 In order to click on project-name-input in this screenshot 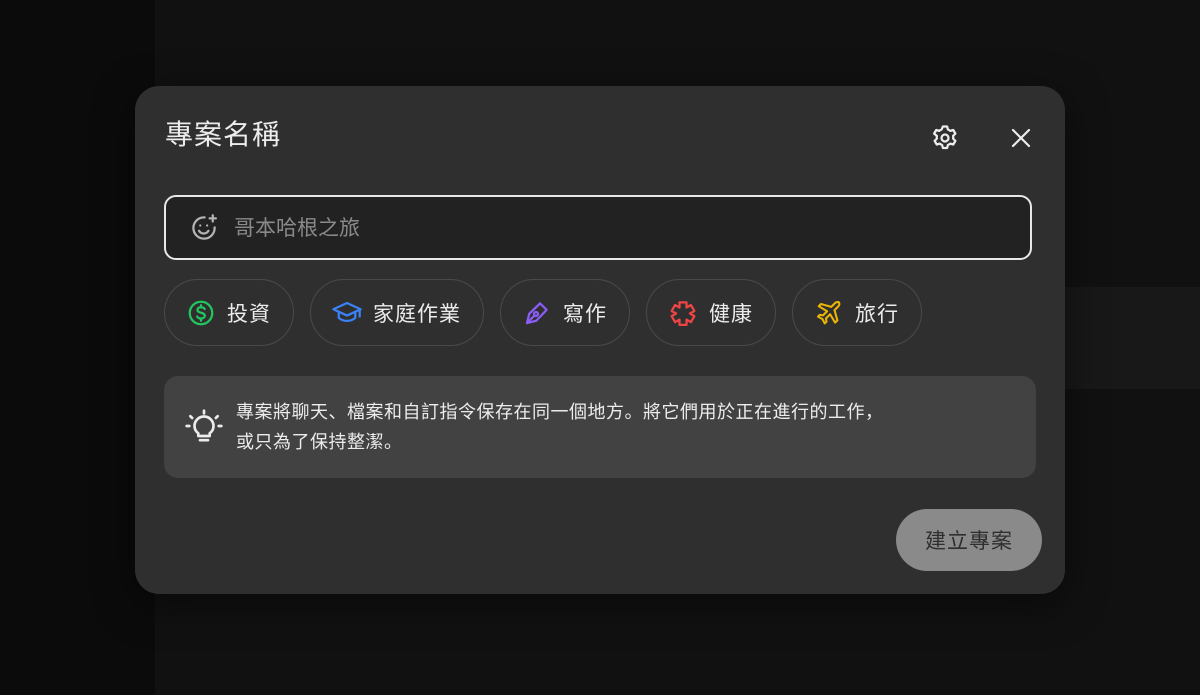, I will do `click(631, 227)`.